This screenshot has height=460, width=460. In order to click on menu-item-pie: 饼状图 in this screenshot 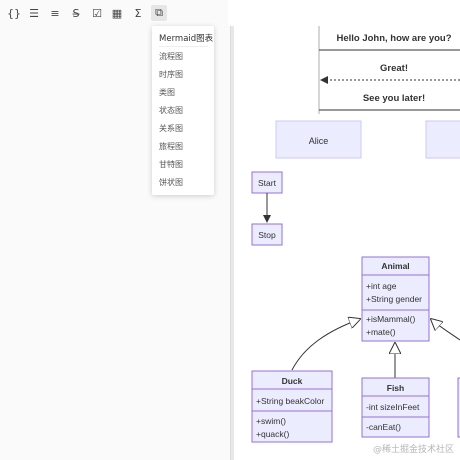, I will do `click(171, 182)`.